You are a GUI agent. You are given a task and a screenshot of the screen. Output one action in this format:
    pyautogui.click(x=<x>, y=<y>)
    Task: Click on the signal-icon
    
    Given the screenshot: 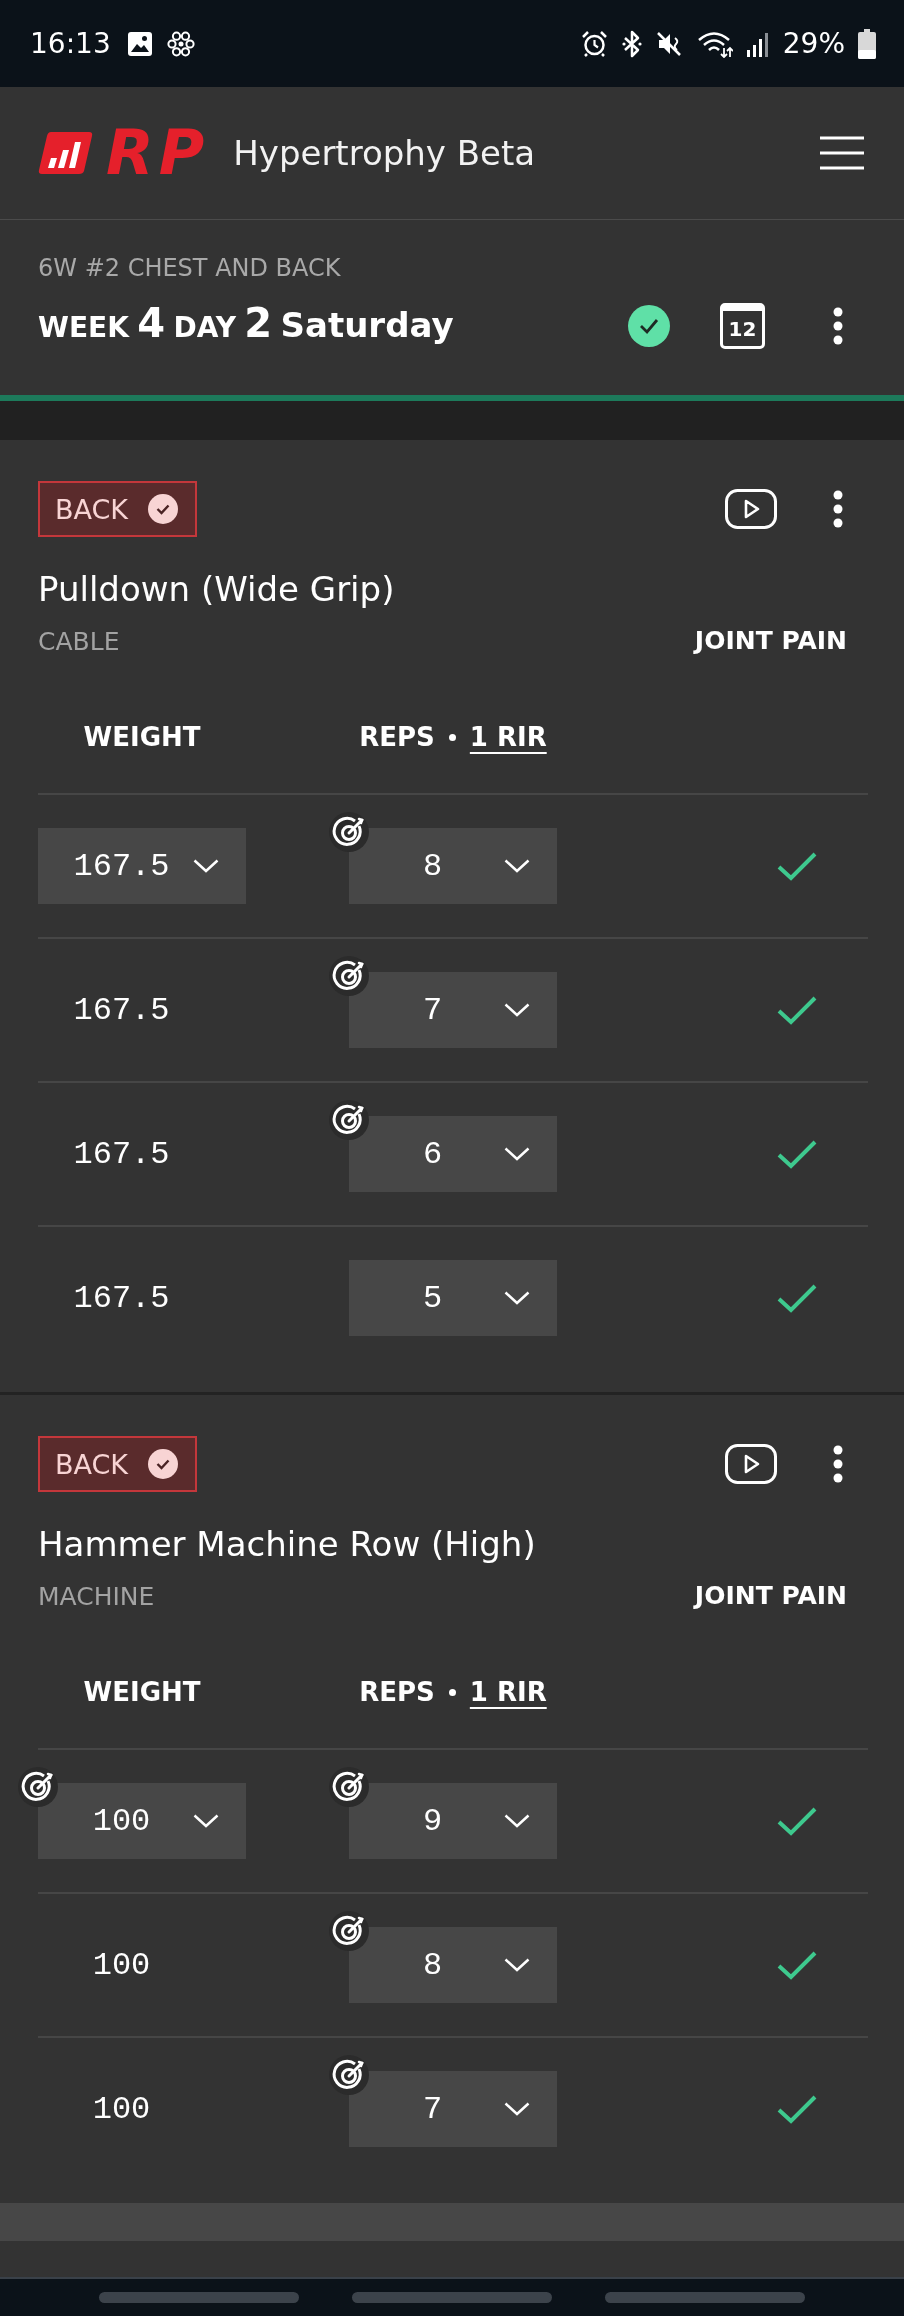 What is the action you would take?
    pyautogui.click(x=757, y=43)
    